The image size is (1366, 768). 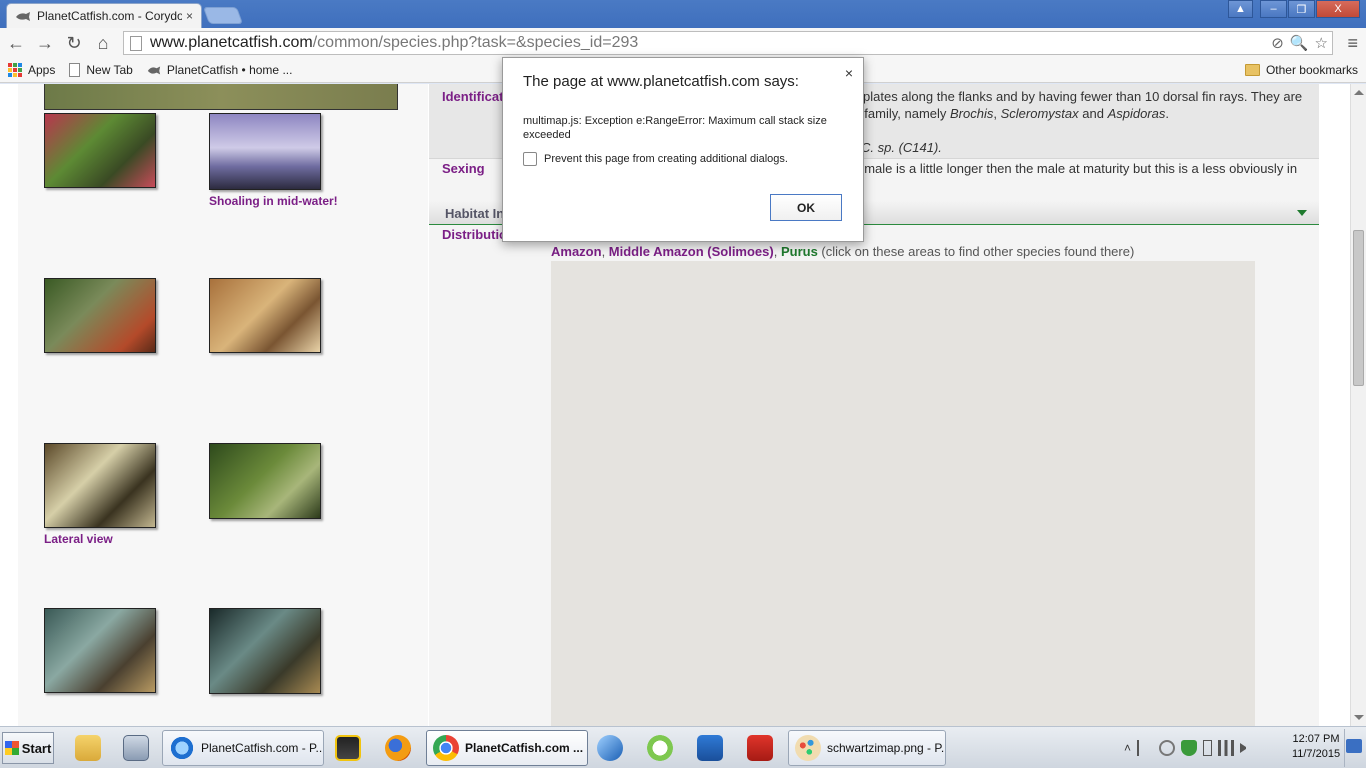 I want to click on distribution-link-purus: Purus, so click(x=799, y=251).